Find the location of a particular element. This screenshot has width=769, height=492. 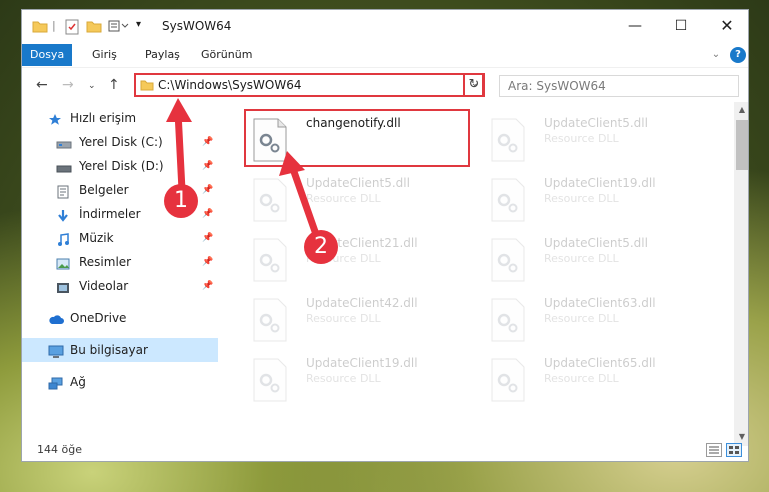

address-bar: C:\Windows\SysWOW64 ⌄ is located at coordinates (309, 85).